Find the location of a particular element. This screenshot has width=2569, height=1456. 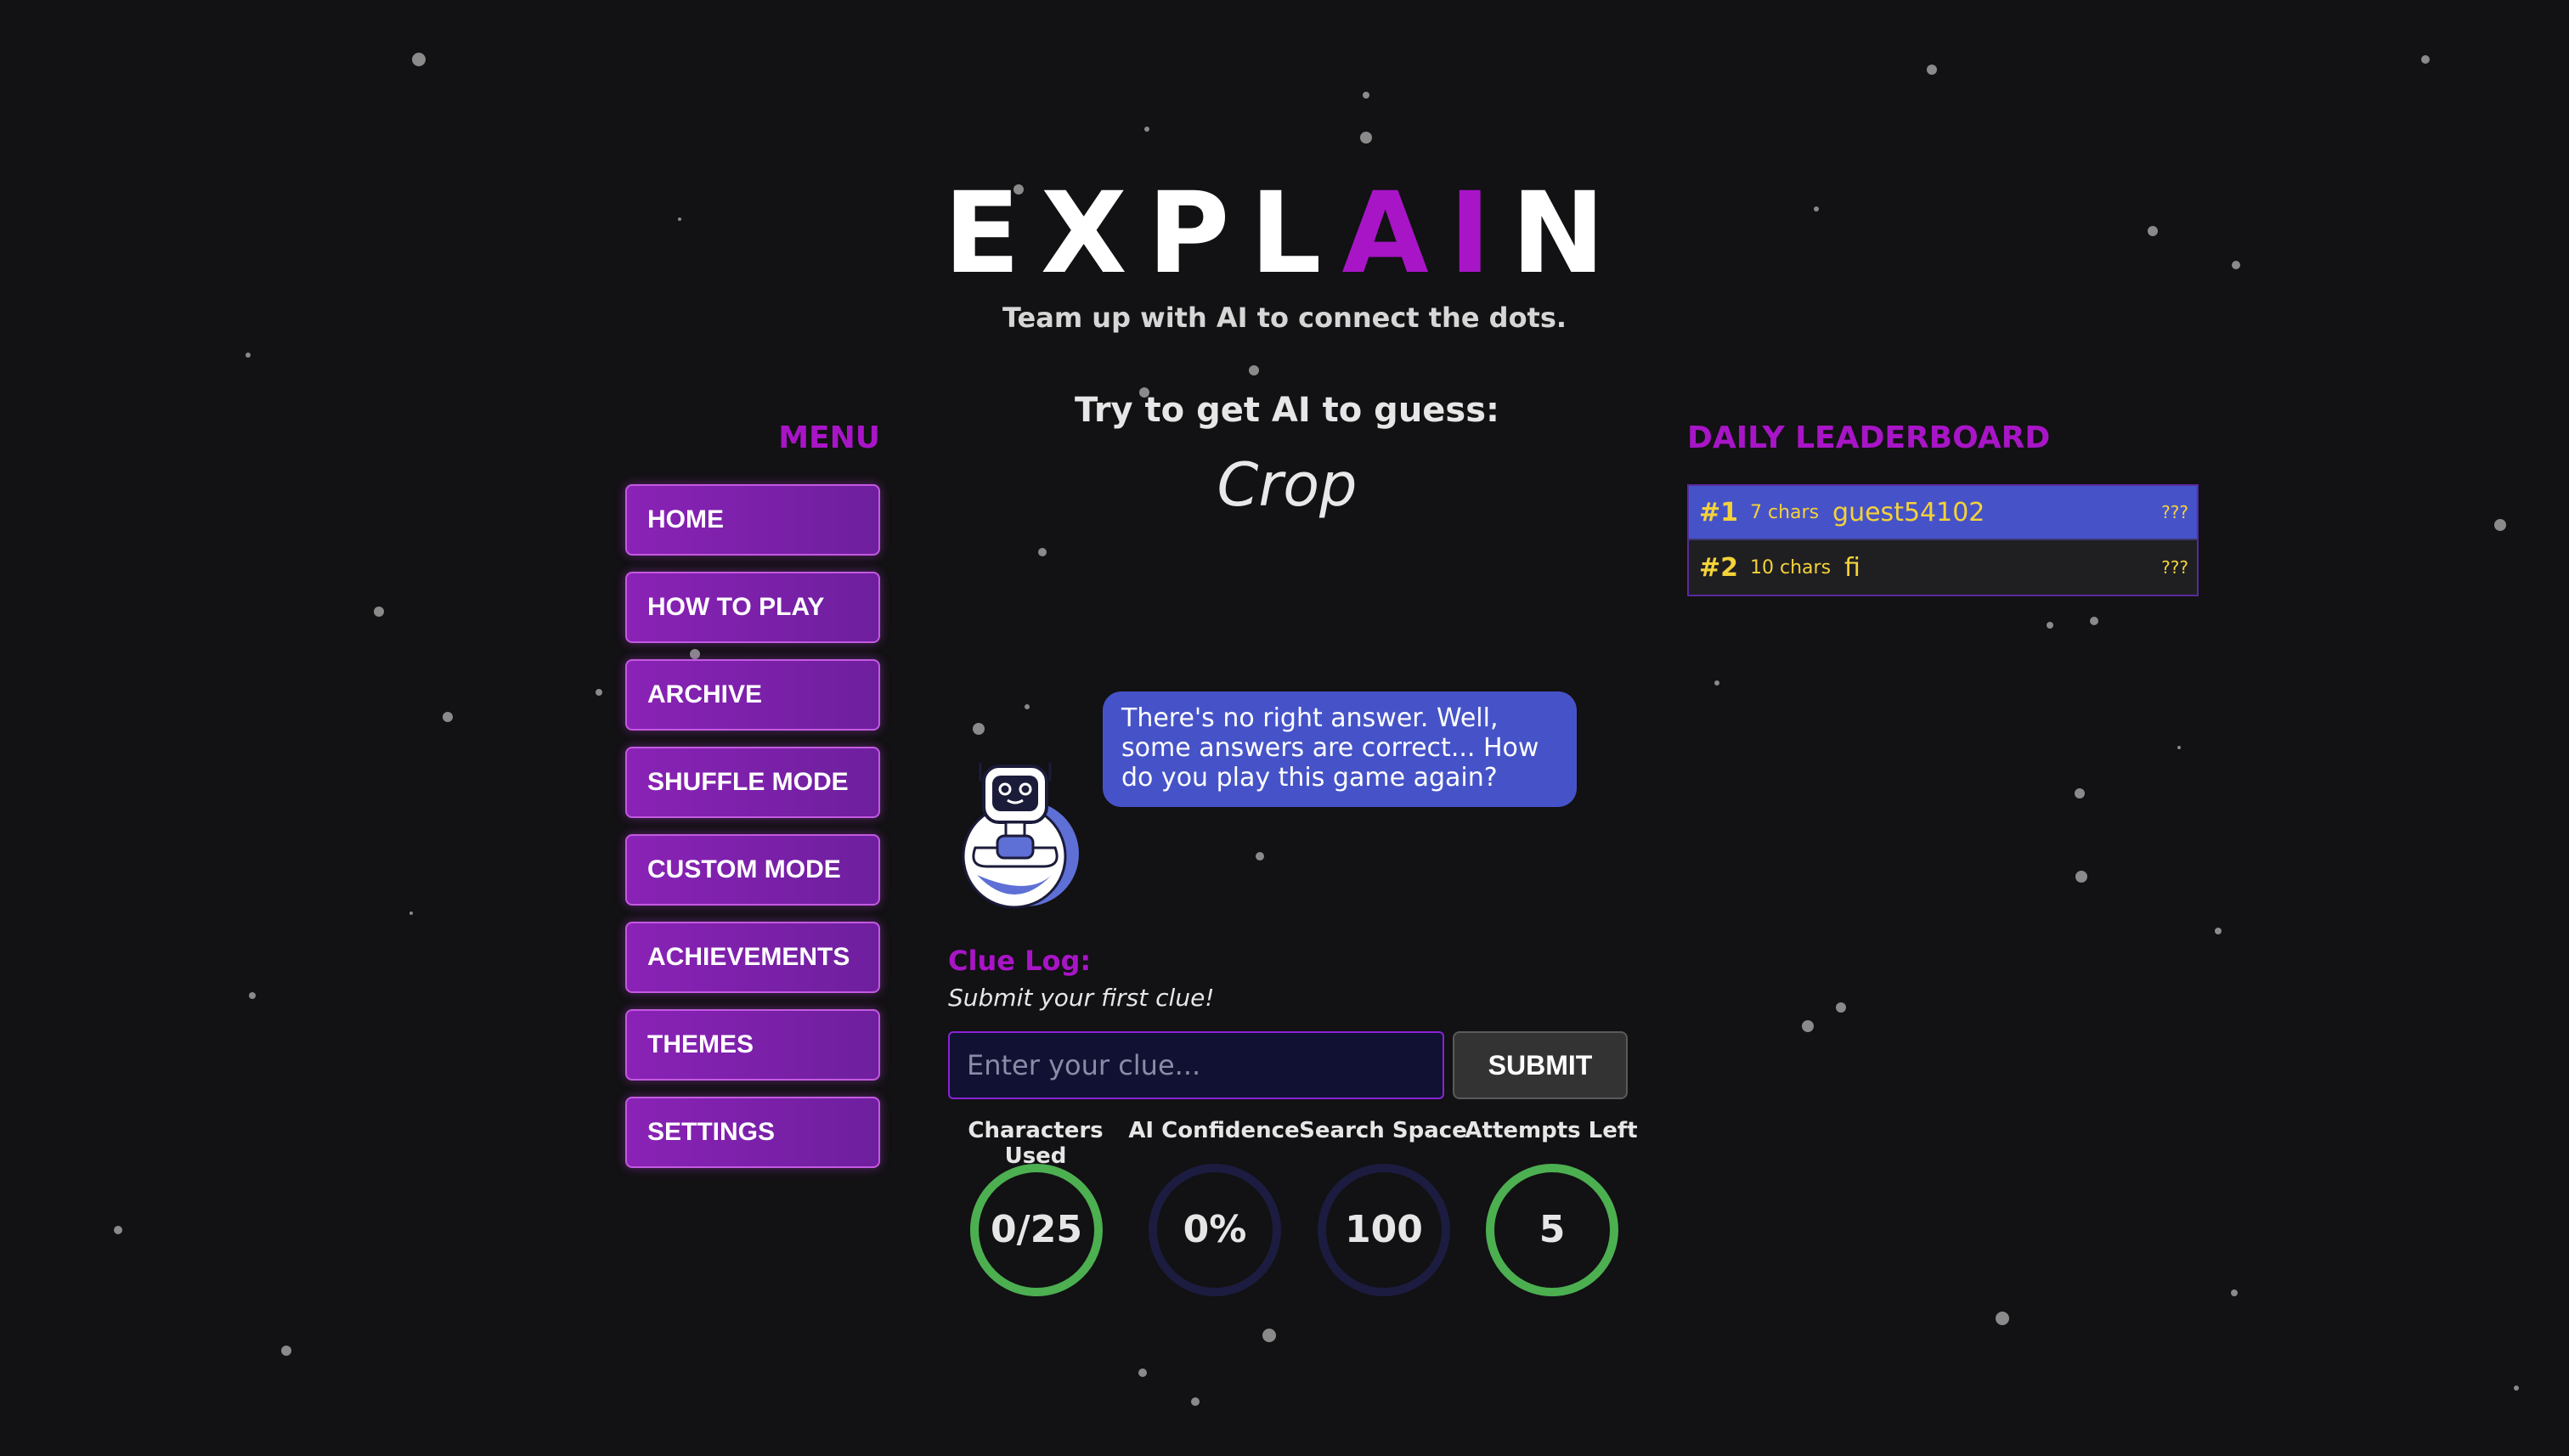

menu-settings-button: SETTINGS is located at coordinates (753, 1132).